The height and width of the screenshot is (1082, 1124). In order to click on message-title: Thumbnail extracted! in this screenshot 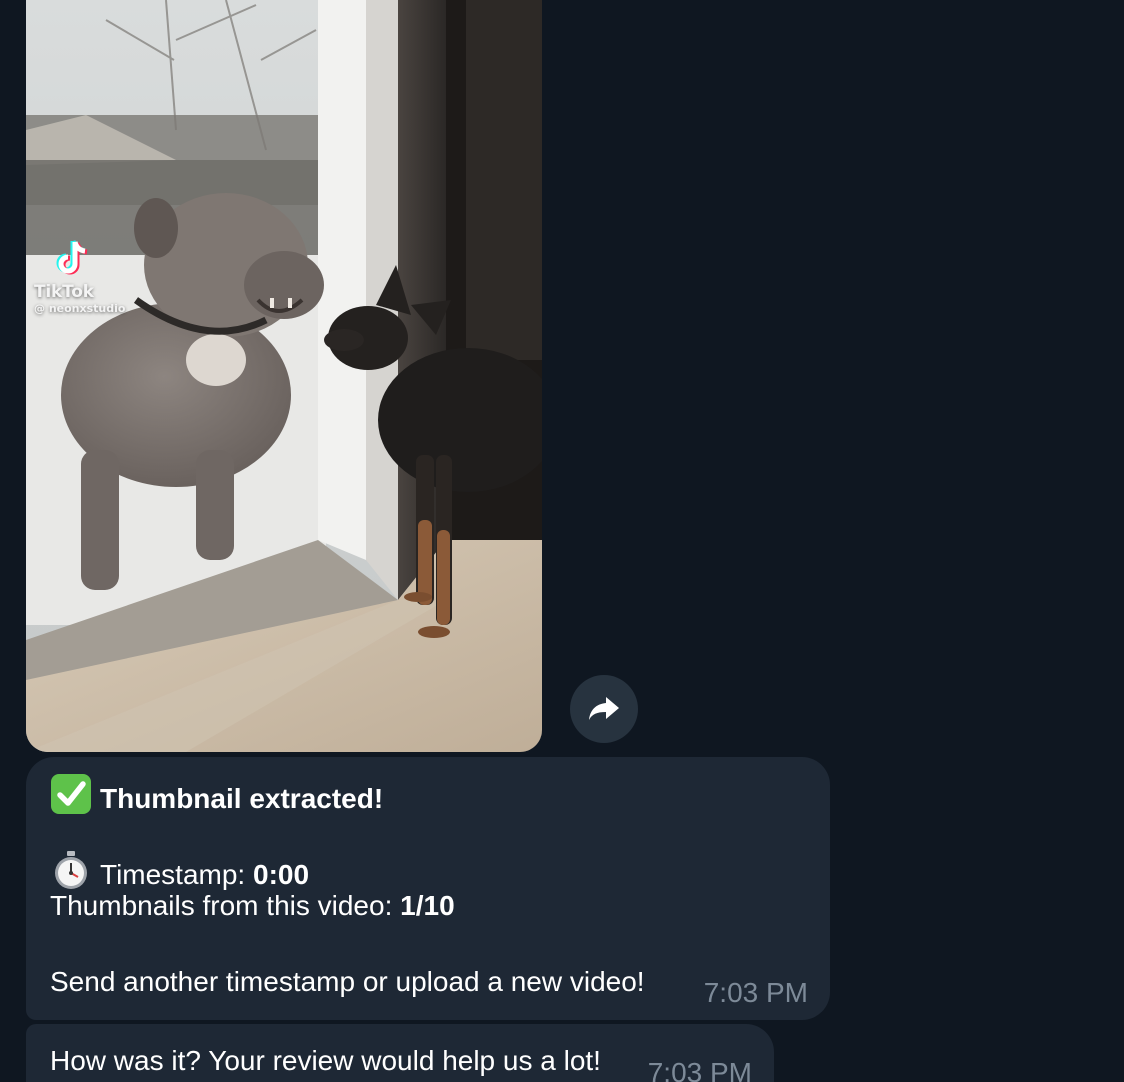, I will do `click(242, 798)`.